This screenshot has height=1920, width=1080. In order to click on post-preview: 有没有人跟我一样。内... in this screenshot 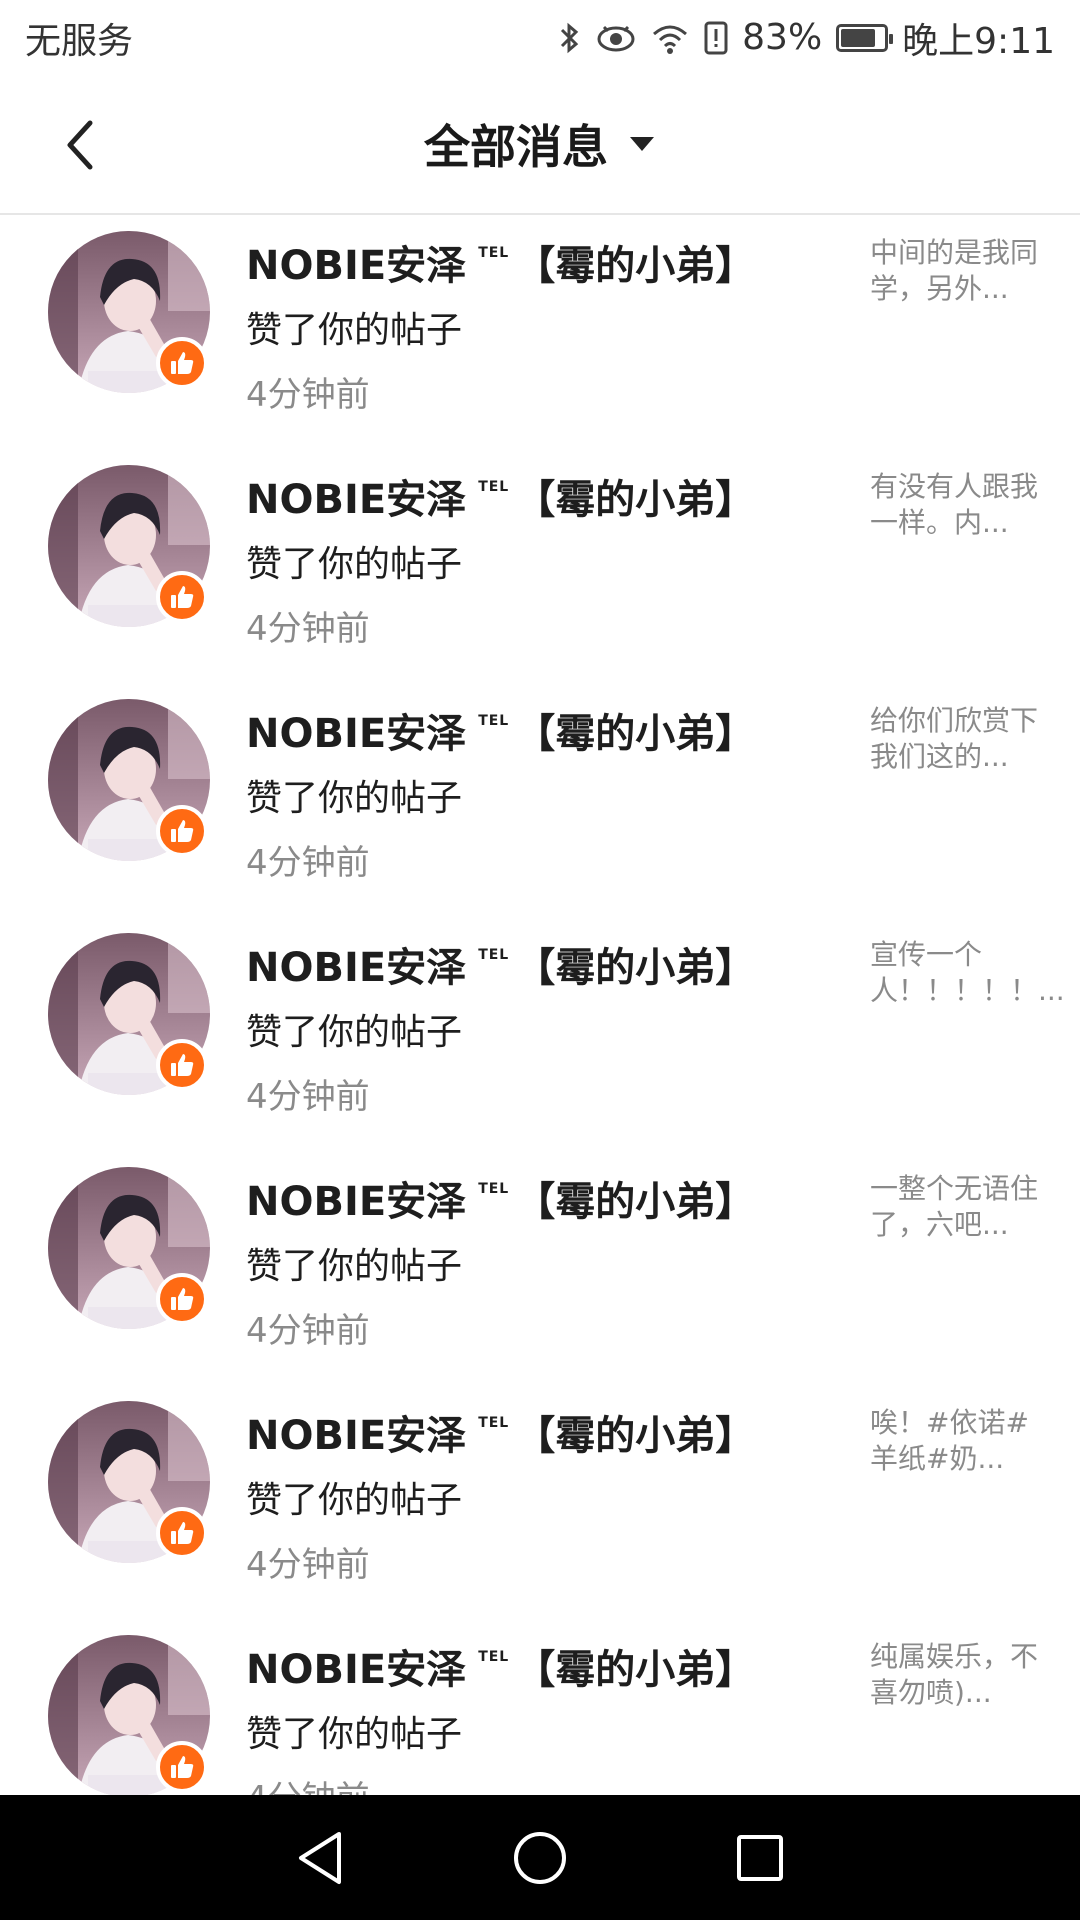, I will do `click(955, 505)`.